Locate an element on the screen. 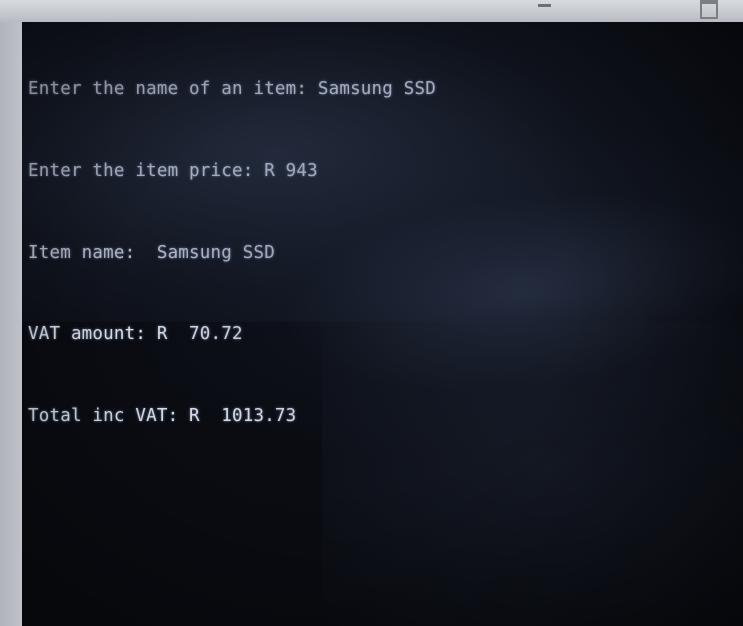 This screenshot has width=743, height=626. terminal-line: VAT amount: R 70.72 is located at coordinates (135, 334).